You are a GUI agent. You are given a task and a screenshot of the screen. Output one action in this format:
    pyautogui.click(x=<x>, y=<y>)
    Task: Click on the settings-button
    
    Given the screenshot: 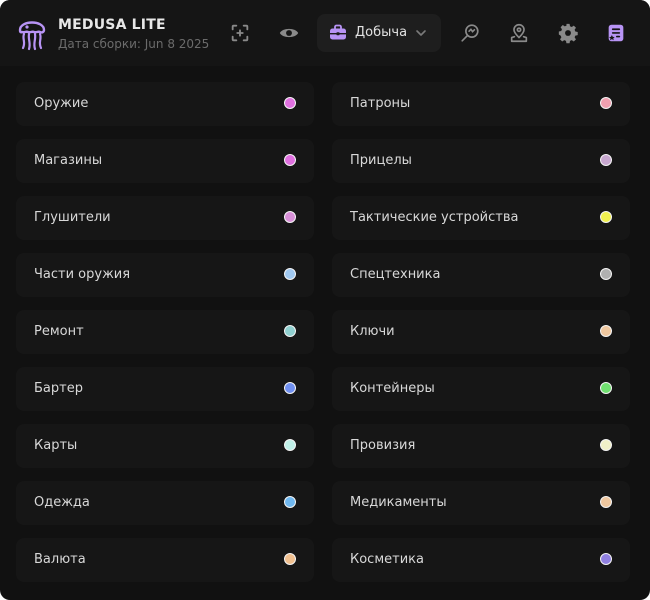 What is the action you would take?
    pyautogui.click(x=568, y=33)
    